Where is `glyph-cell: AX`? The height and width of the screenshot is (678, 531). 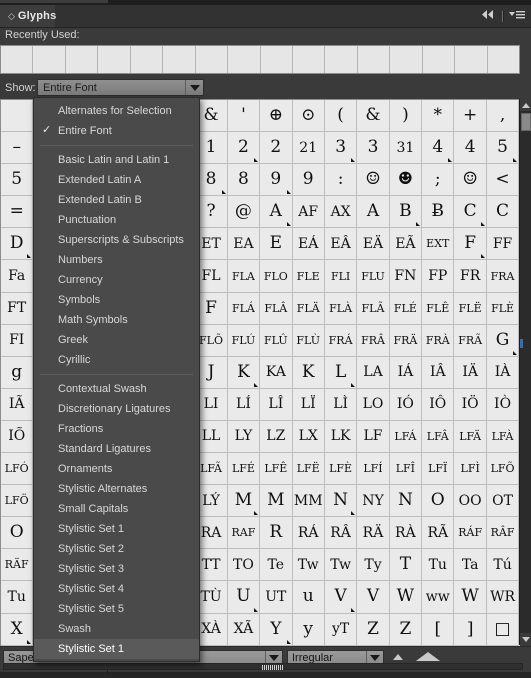 glyph-cell: AX is located at coordinates (341, 212).